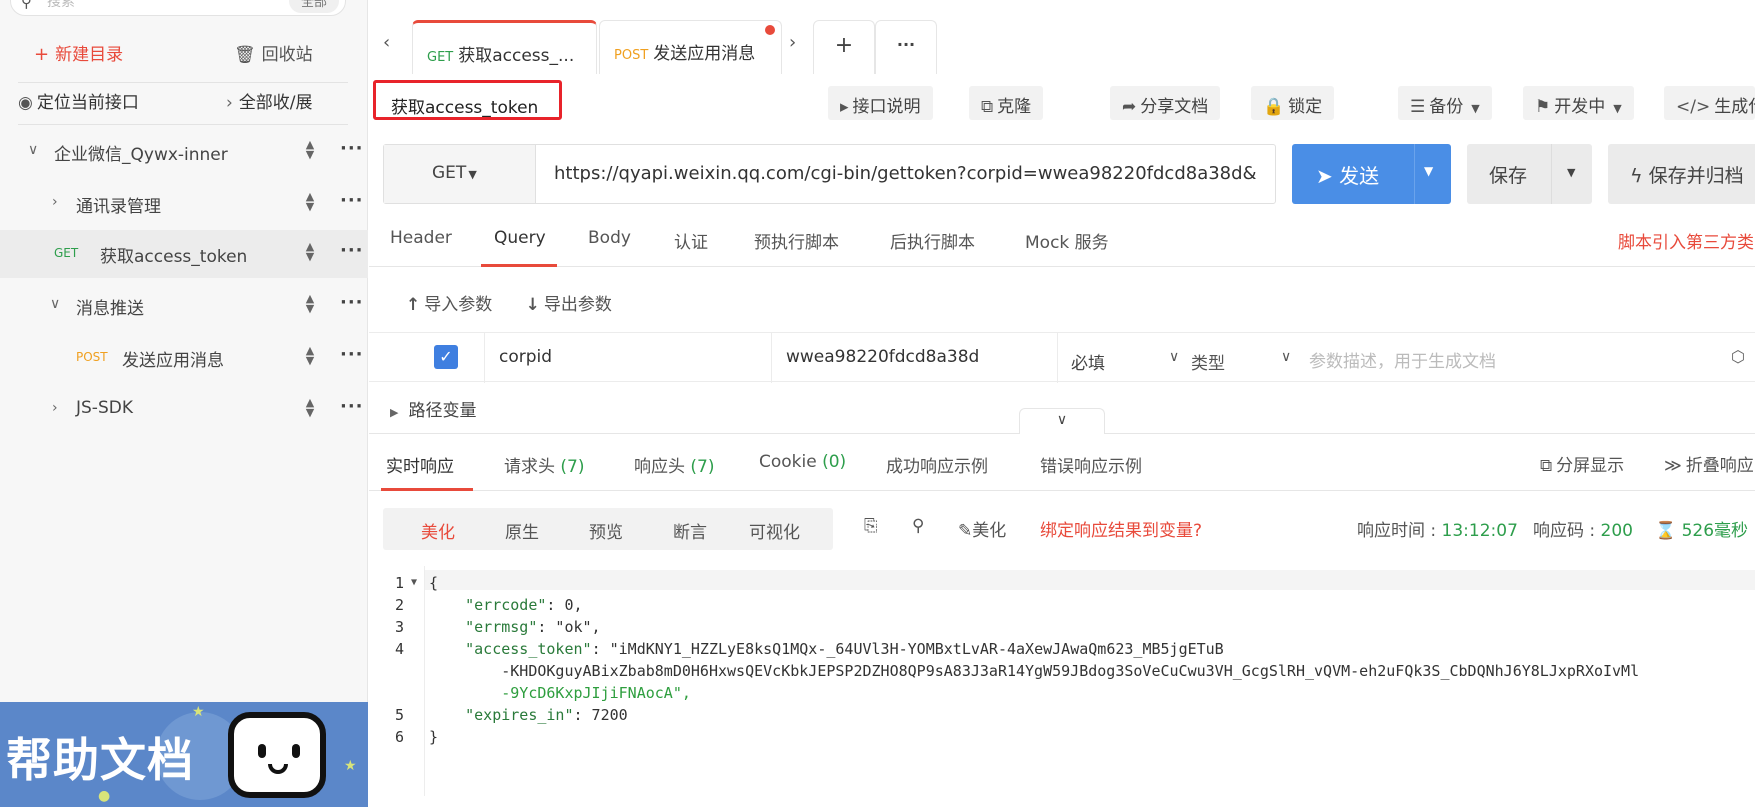  What do you see at coordinates (1121, 528) in the screenshot?
I see `bind-response-to-variable-link: 绑定响应结果到变量?` at bounding box center [1121, 528].